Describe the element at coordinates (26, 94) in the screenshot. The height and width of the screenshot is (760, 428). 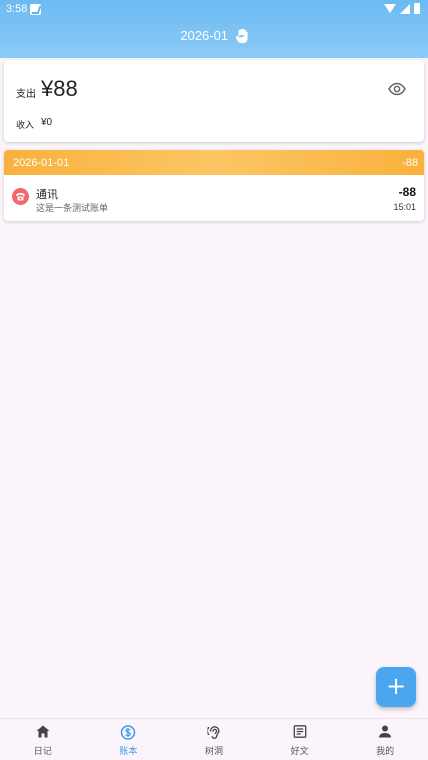
I see `expense-label: 支出` at that location.